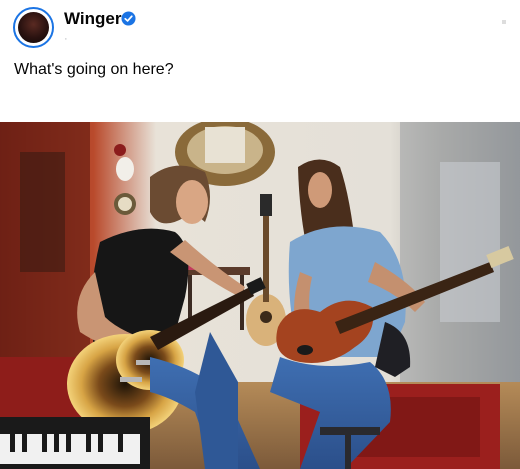 This screenshot has height=469, width=520. Describe the element at coordinates (94, 69) in the screenshot. I see `post-caption: What's going on here?` at that location.